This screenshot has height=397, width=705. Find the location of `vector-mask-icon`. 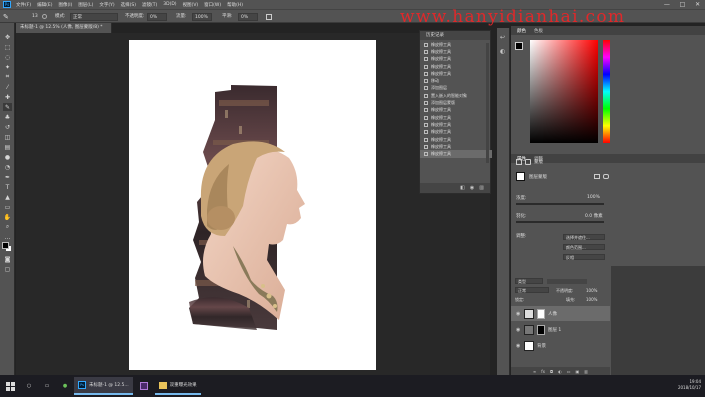

vector-mask-icon is located at coordinates (528, 162).